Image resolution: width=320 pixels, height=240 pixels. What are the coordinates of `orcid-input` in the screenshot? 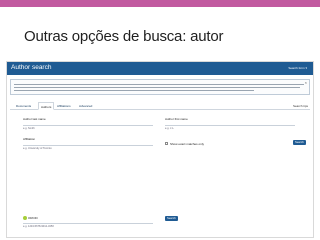 It's located at (88, 223).